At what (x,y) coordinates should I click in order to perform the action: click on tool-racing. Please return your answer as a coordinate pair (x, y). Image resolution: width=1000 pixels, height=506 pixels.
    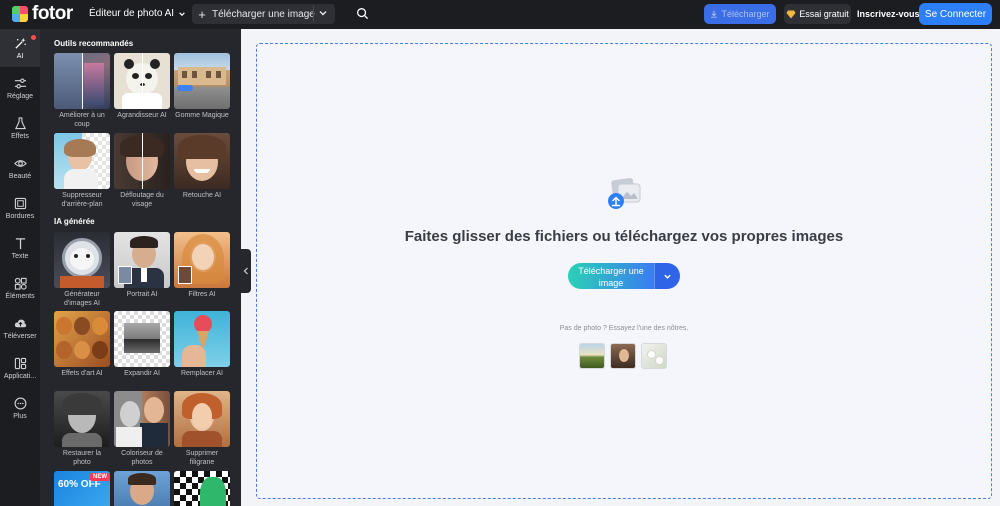
    Looking at the image, I should click on (202, 488).